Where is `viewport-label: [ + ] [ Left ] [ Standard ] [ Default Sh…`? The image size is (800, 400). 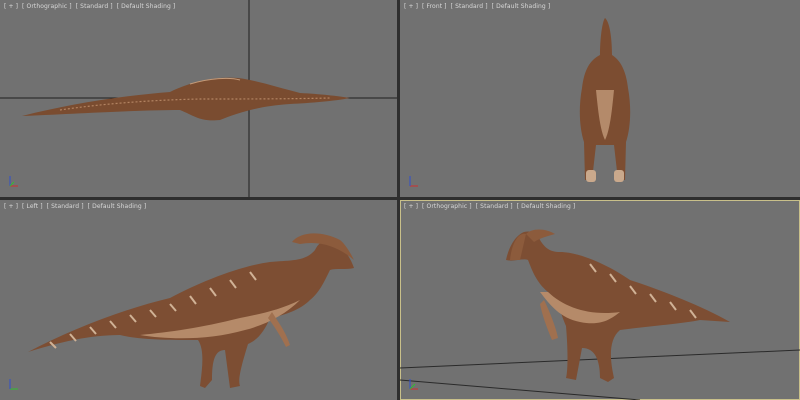
viewport-label: [ + ] [ Left ] [ Standard ] [ Default Sh… is located at coordinates (76, 206).